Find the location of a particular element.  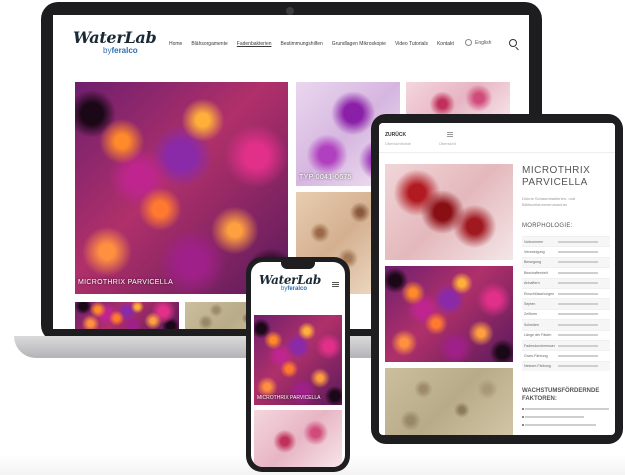

table-row: Verzweigung is located at coordinates (566, 251).